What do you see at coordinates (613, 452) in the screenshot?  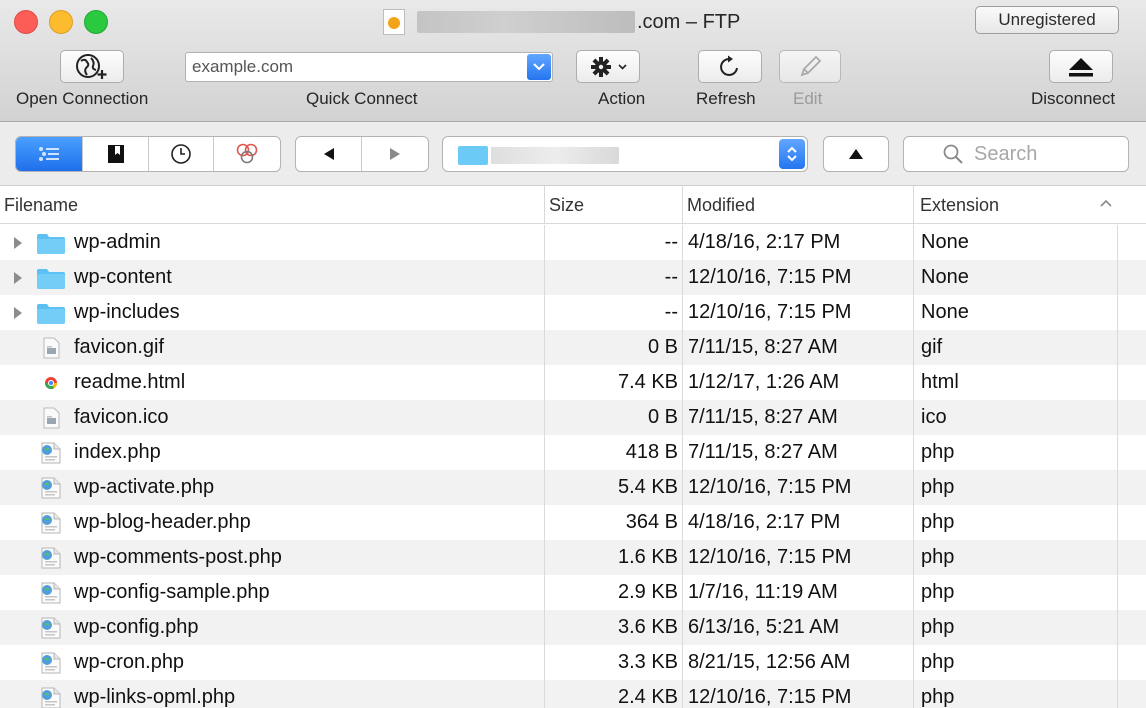 I see `size-cell: 418 B` at bounding box center [613, 452].